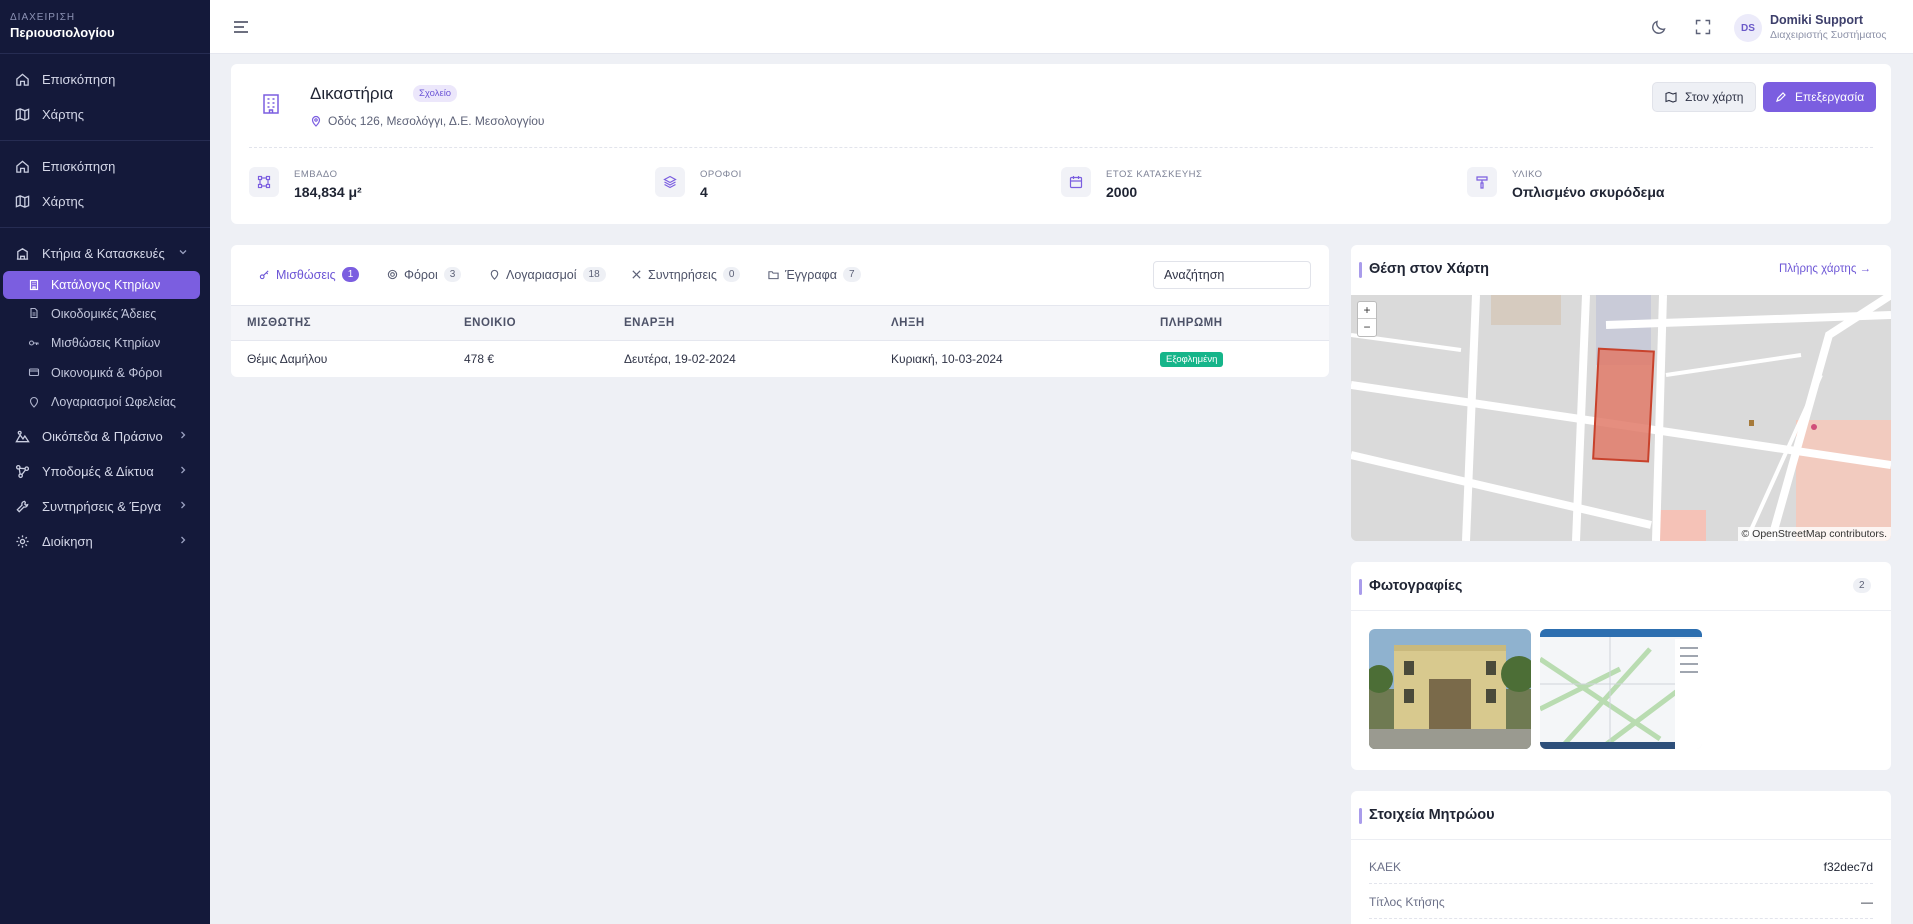 The image size is (1913, 924). I want to click on column-header-tenant: ΜΙΣΘΩΤΗΣ, so click(279, 323).